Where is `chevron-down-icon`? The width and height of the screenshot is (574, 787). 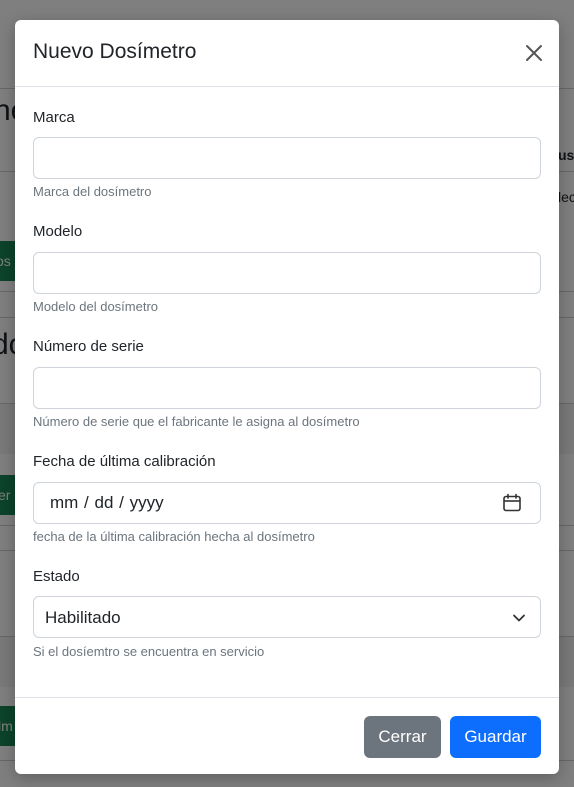 chevron-down-icon is located at coordinates (519, 618).